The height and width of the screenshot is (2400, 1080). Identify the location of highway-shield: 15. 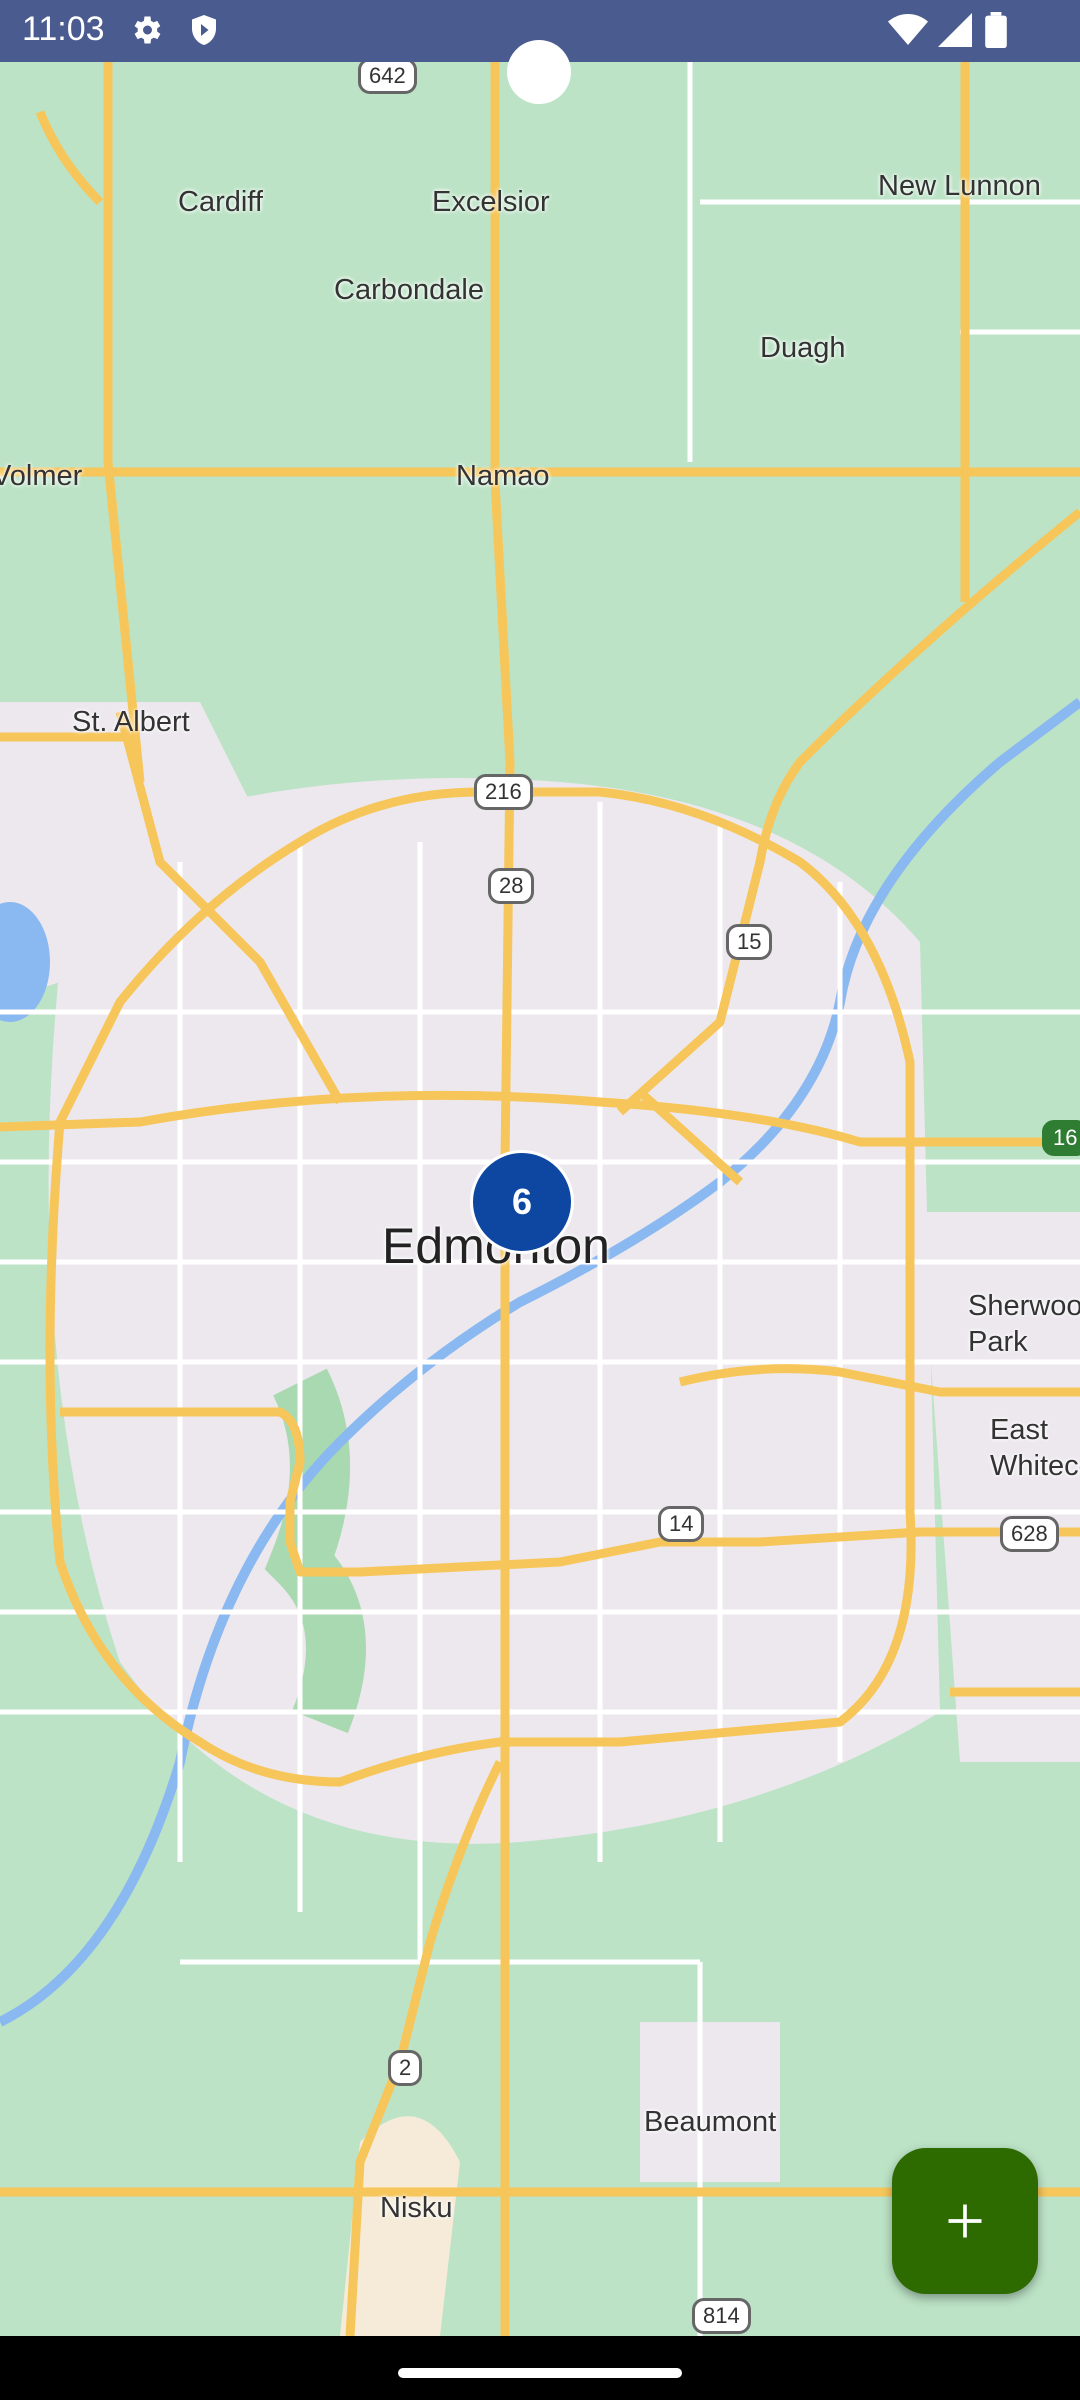
(749, 942).